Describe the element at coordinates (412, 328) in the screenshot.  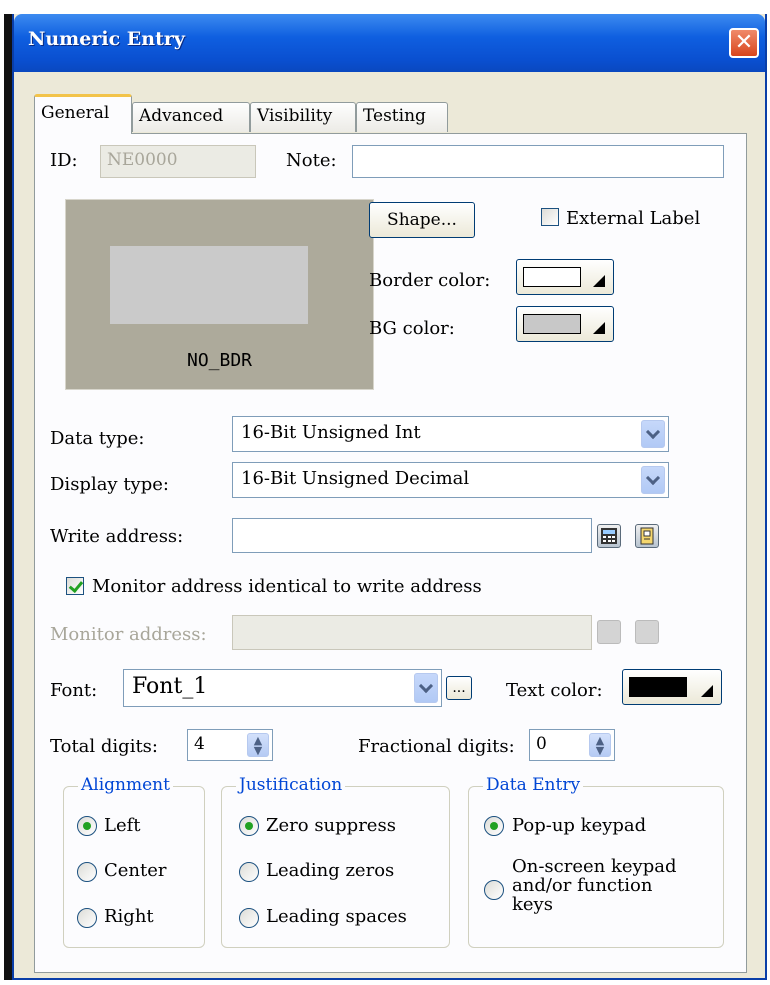
I see `bg-color-label: BG color:` at that location.